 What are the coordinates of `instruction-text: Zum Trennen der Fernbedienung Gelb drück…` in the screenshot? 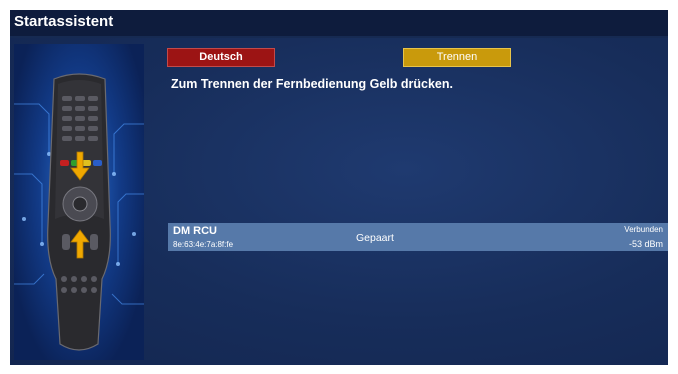 It's located at (312, 84).